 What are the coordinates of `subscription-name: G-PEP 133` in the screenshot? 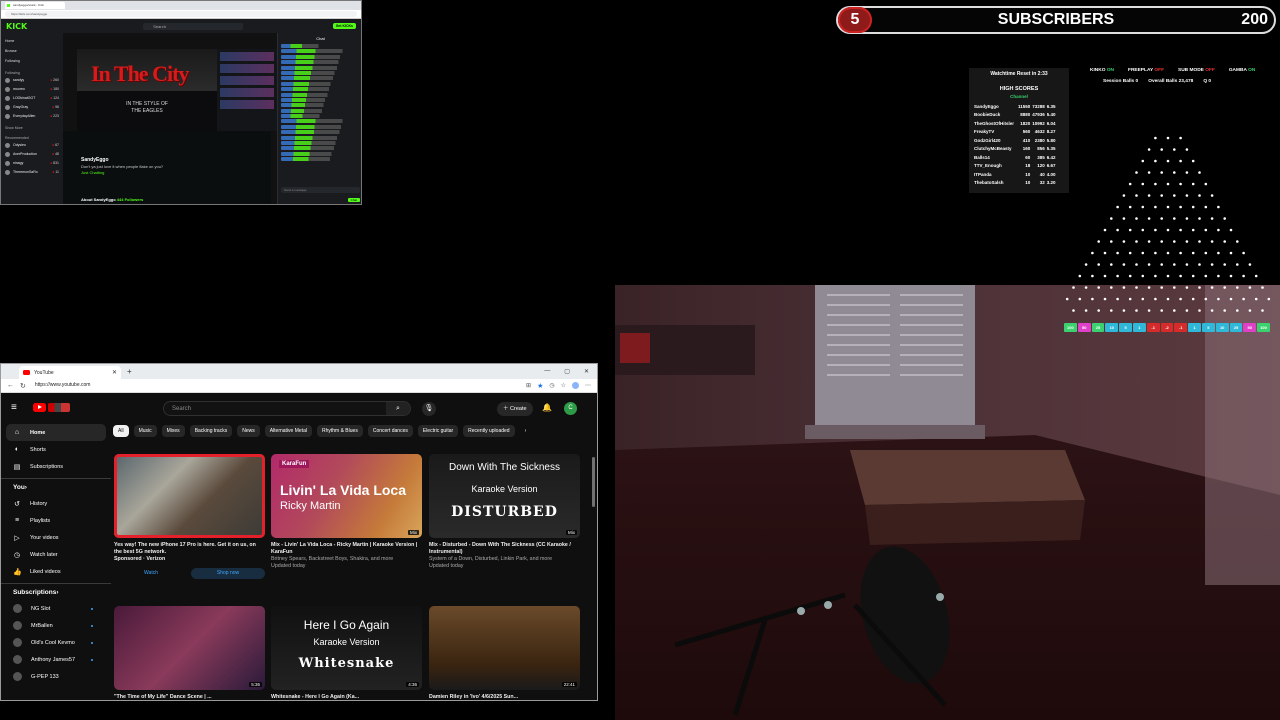 It's located at (45, 676).